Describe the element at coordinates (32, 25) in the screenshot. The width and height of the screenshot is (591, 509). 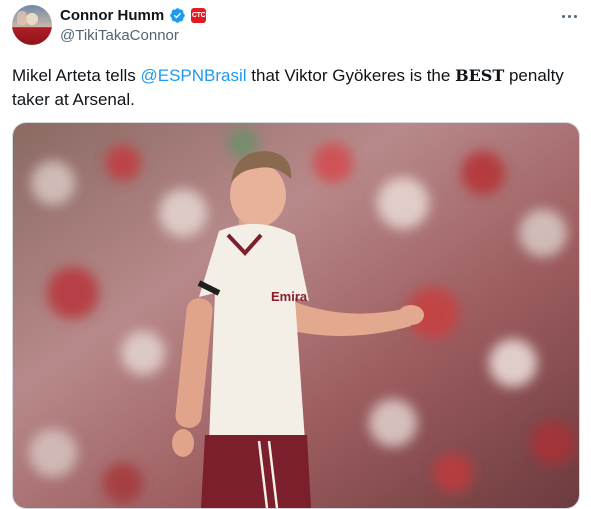
I see `avatar` at that location.